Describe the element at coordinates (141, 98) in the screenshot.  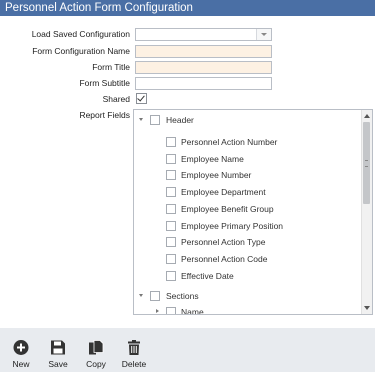
I see `shared-checkbox` at that location.